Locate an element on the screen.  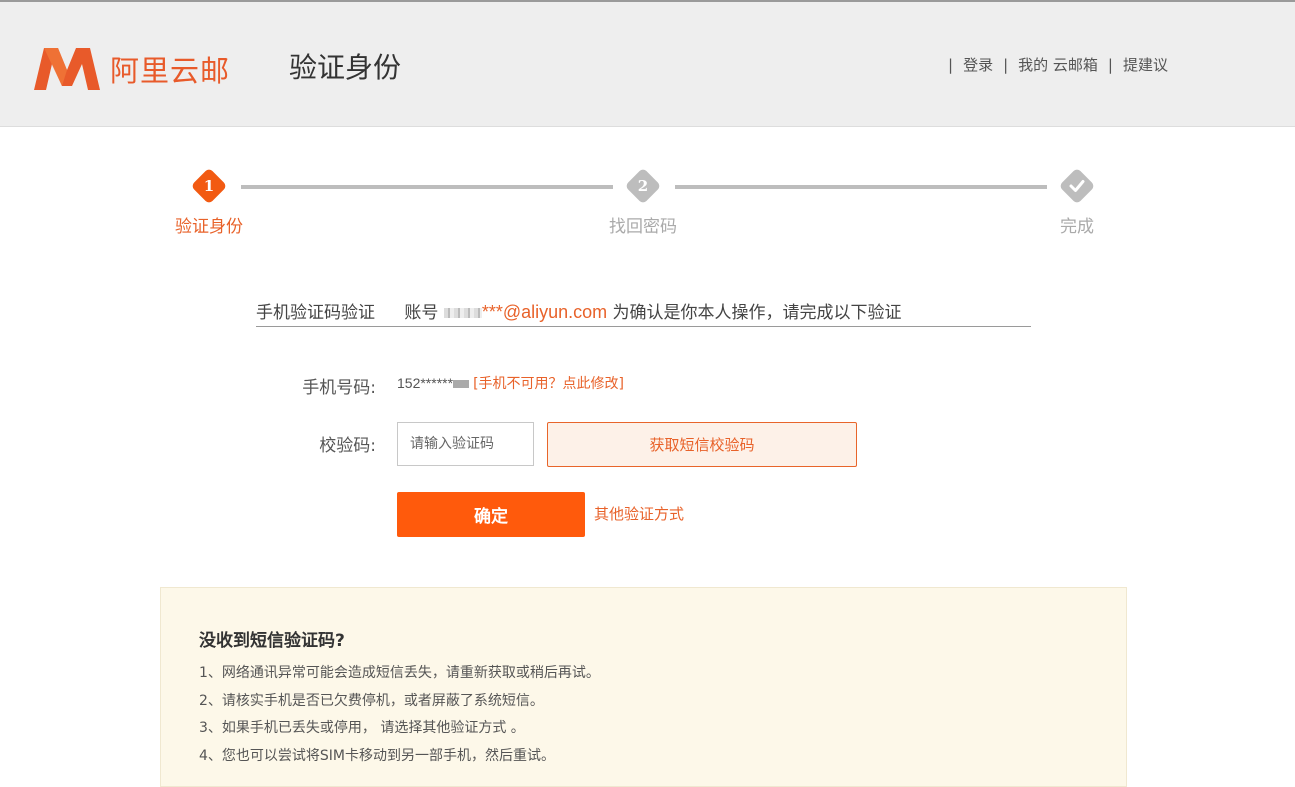
check-icon is located at coordinates (1077, 186).